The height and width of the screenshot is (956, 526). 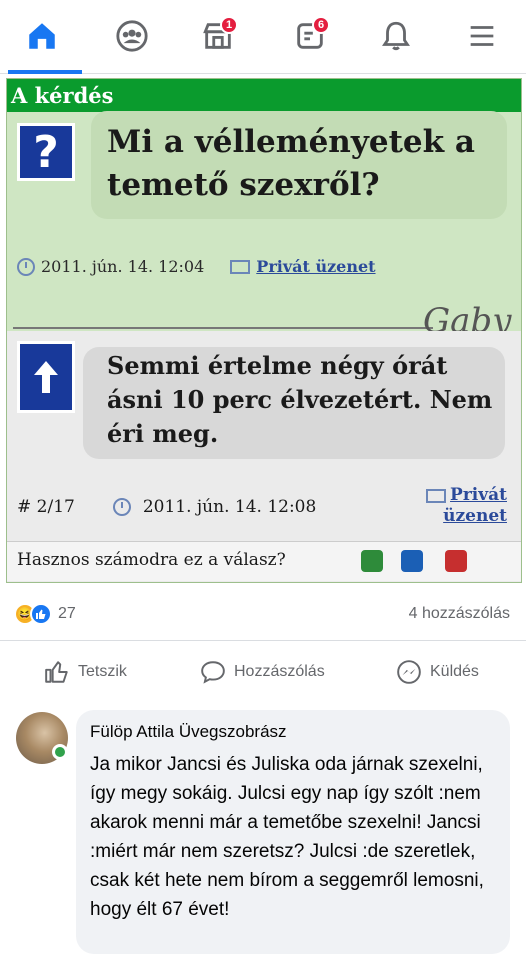 I want to click on comment-icon, so click(x=213, y=672).